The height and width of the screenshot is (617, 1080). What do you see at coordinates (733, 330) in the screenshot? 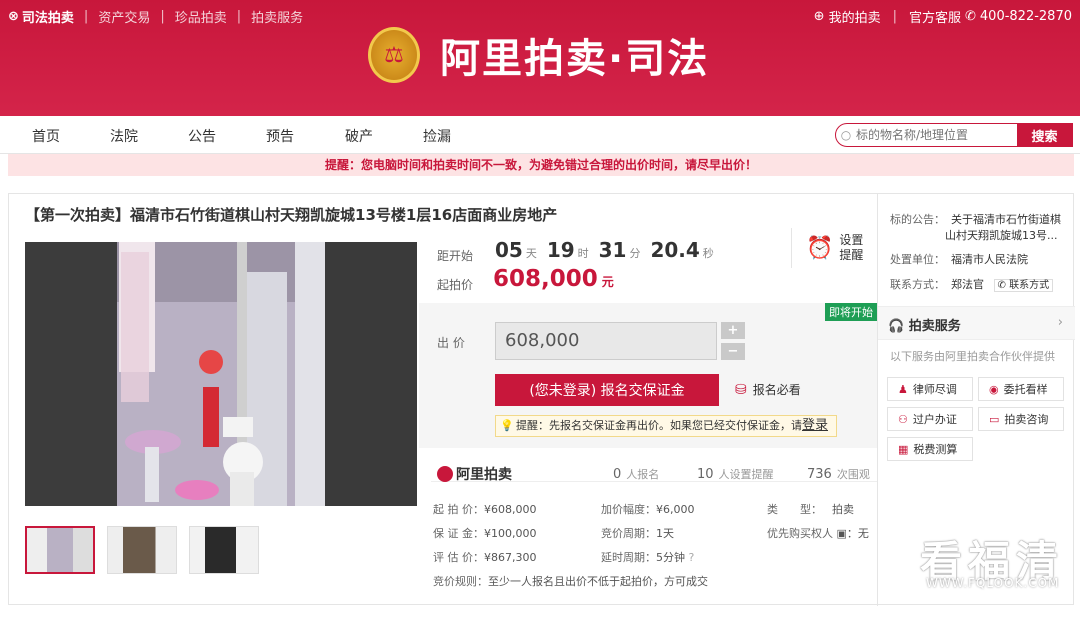
I see `bid-increase-button: +` at bounding box center [733, 330].